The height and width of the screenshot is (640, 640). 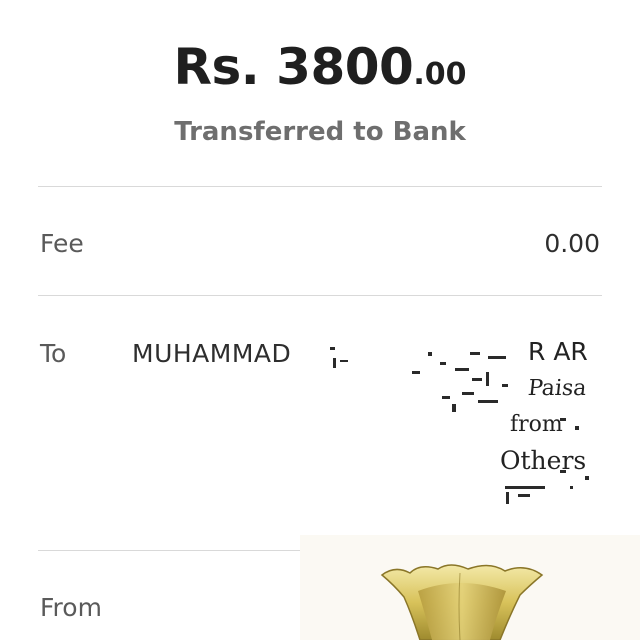 I want to click on from-label: From, so click(x=71, y=607).